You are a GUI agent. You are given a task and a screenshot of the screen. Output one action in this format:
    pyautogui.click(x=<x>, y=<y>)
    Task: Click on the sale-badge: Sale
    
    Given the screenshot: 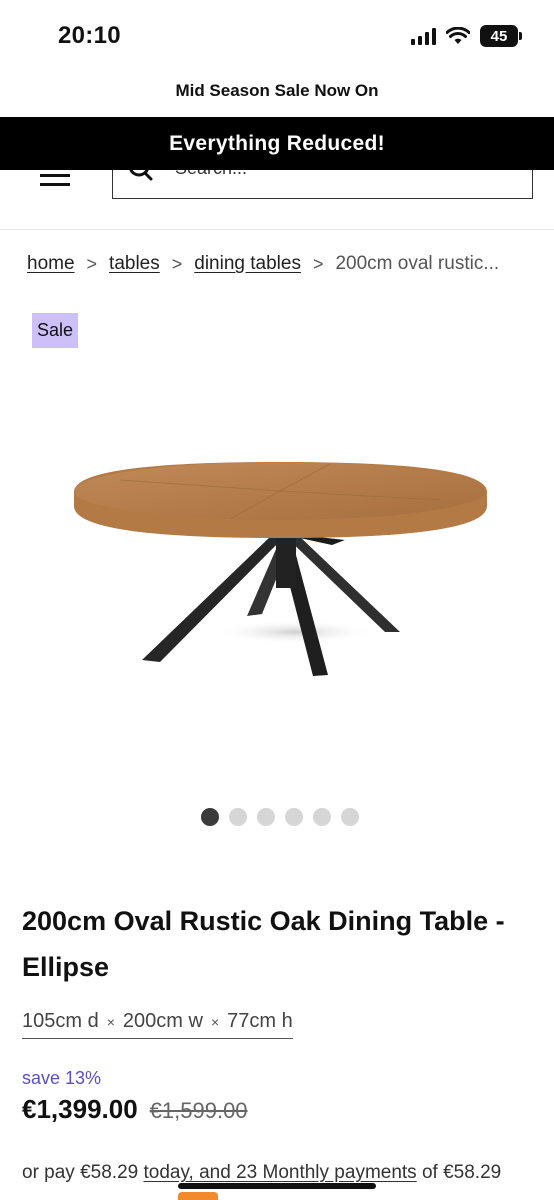 What is the action you would take?
    pyautogui.click(x=55, y=330)
    